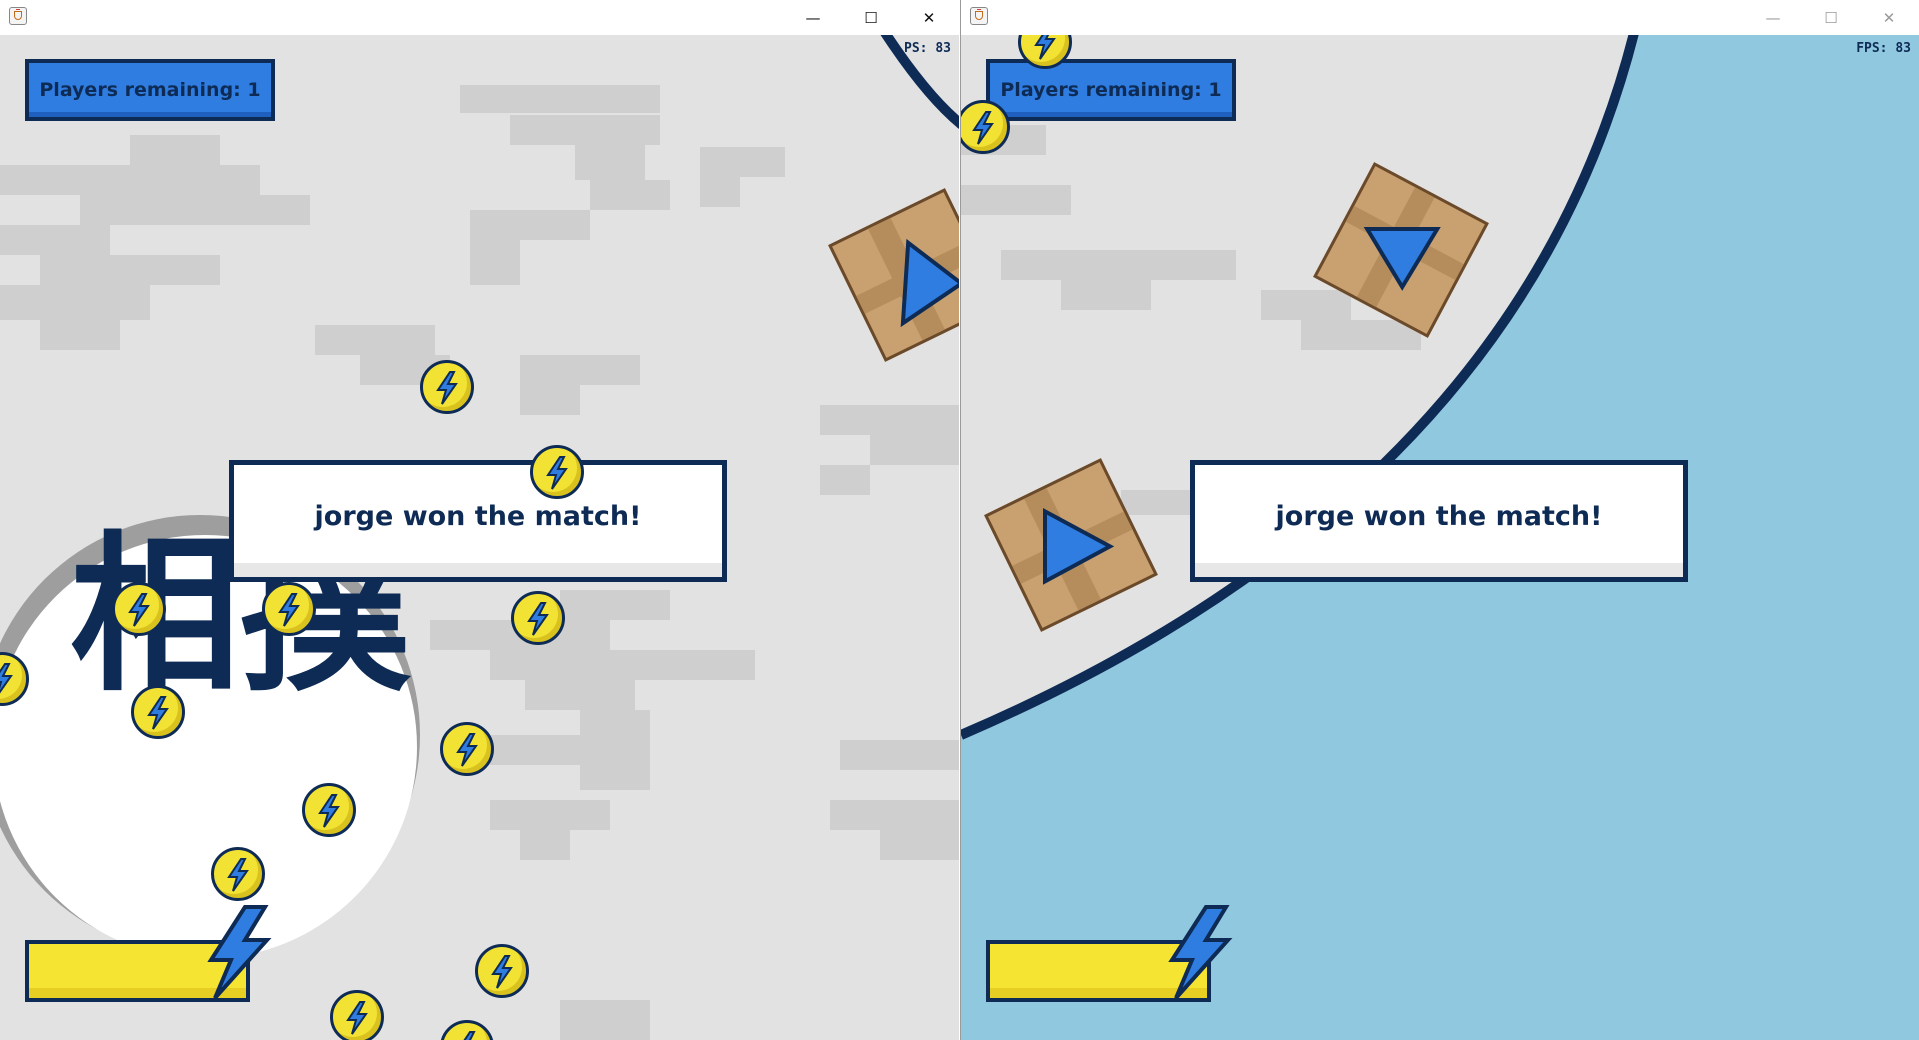  What do you see at coordinates (1883, 48) in the screenshot?
I see `fps-counter: FPS: 83` at bounding box center [1883, 48].